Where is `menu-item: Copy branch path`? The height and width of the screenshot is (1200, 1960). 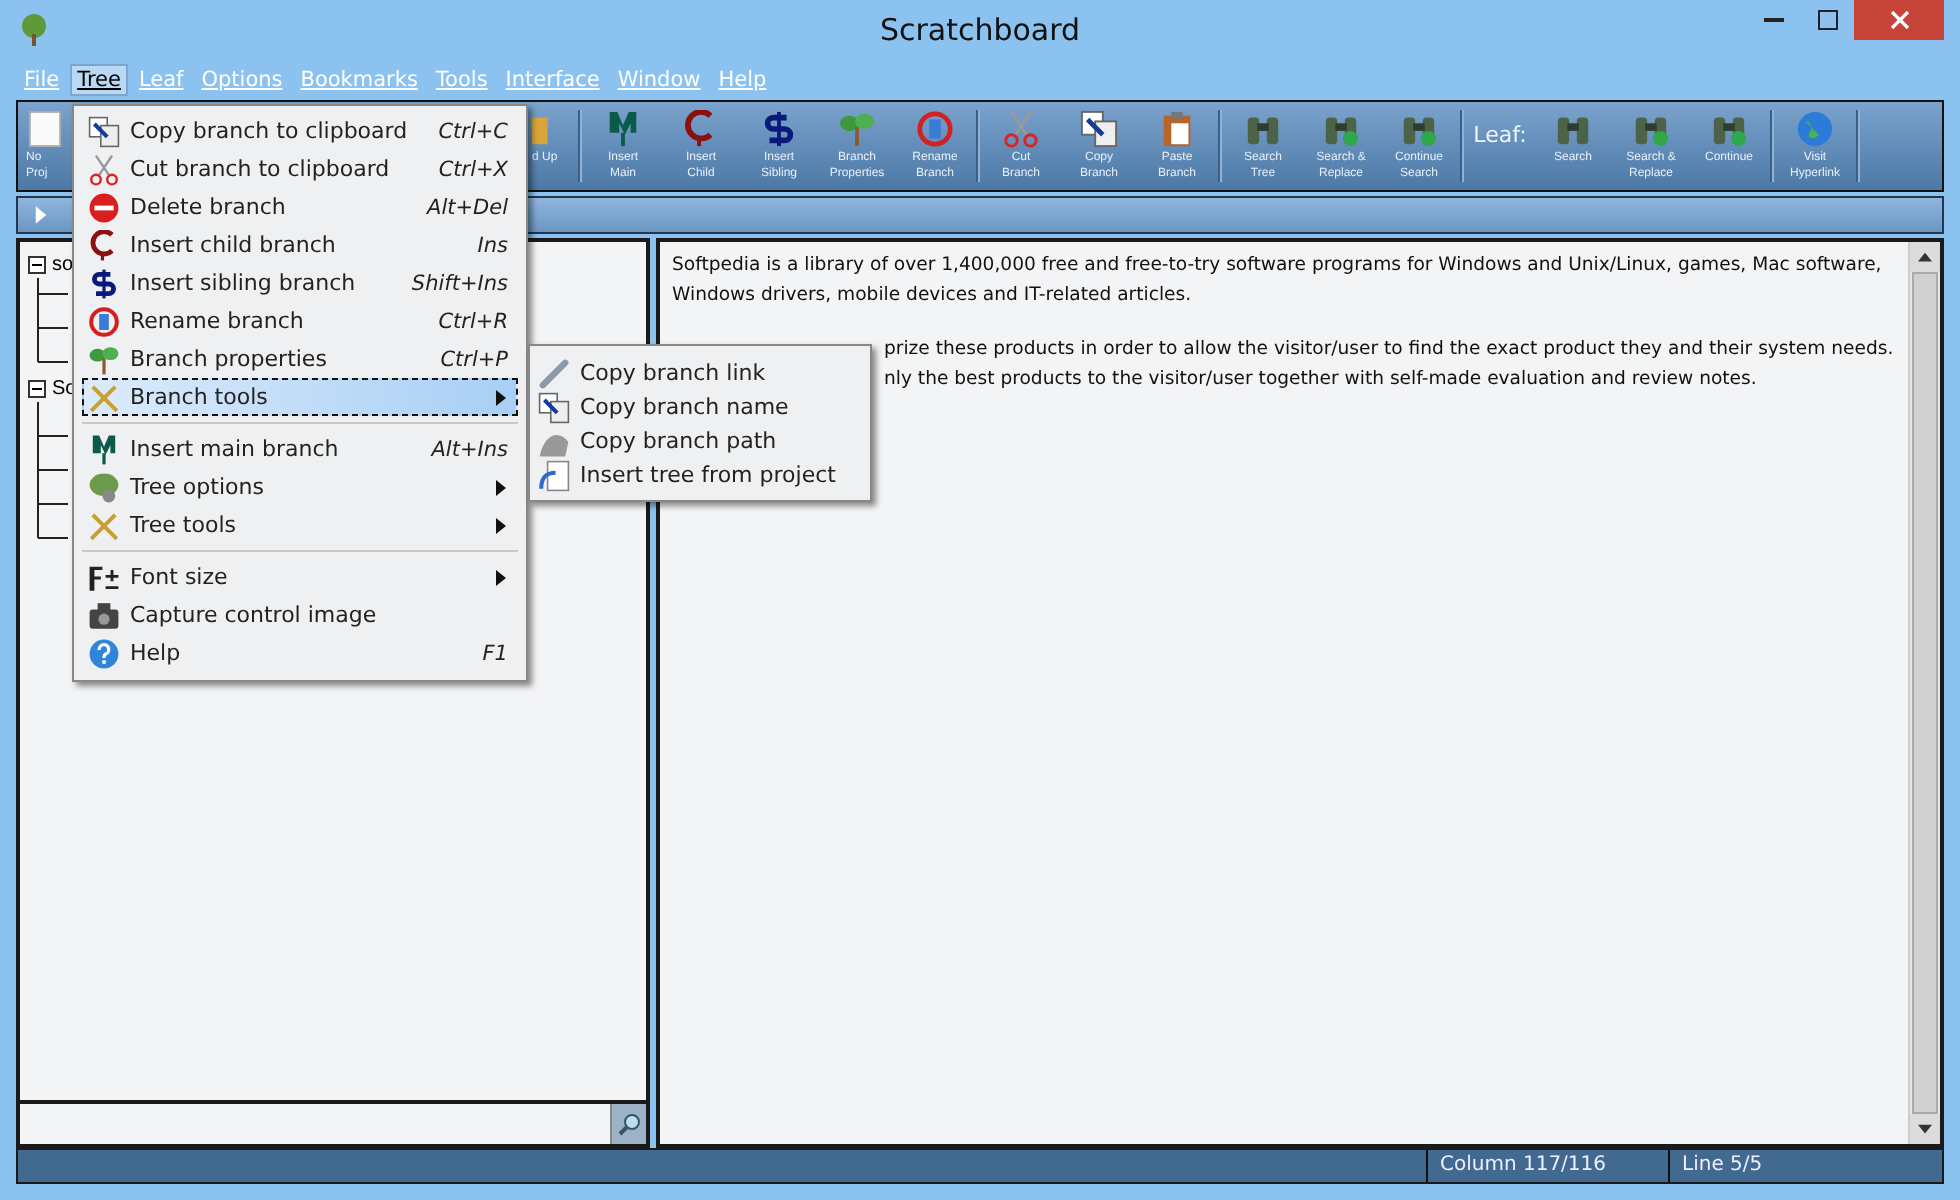 menu-item: Copy branch path is located at coordinates (700, 441).